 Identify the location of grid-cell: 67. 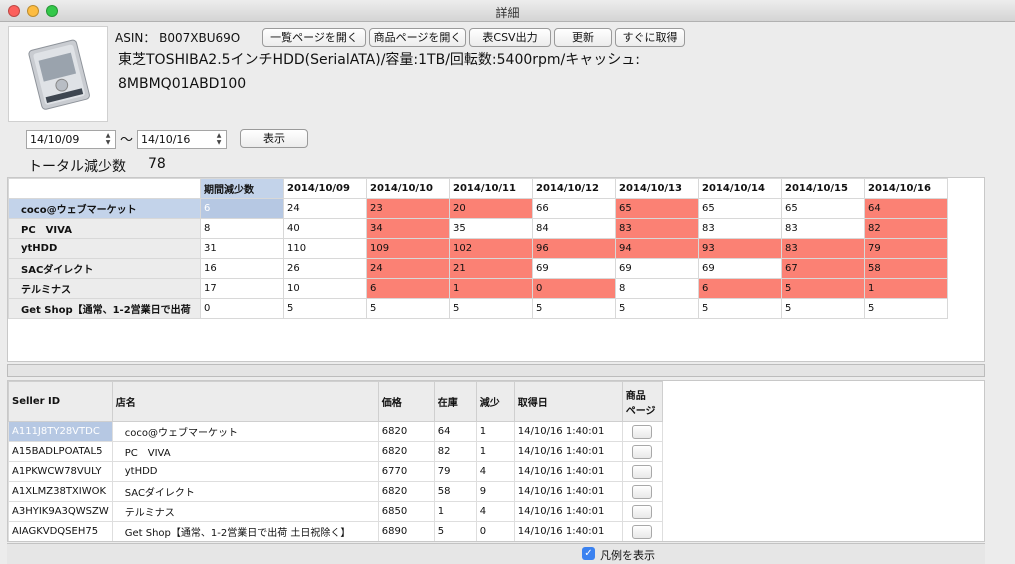
(823, 268).